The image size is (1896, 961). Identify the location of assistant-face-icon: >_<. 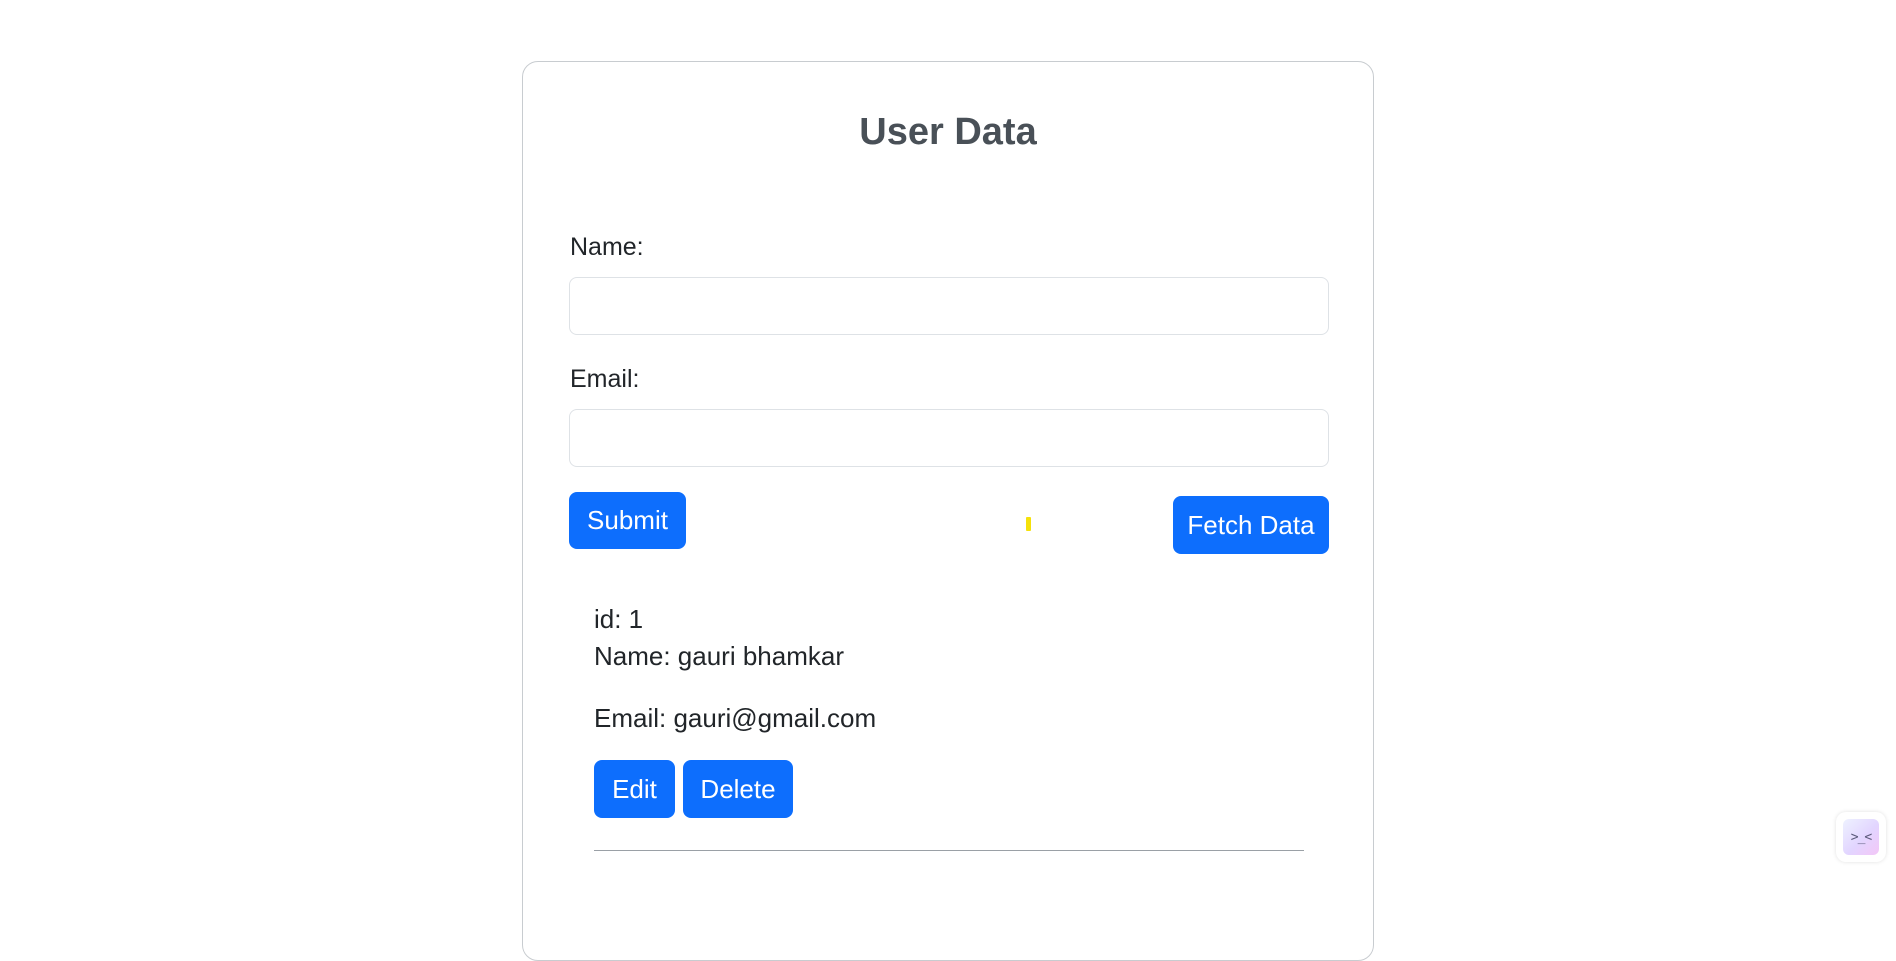
(1861, 837).